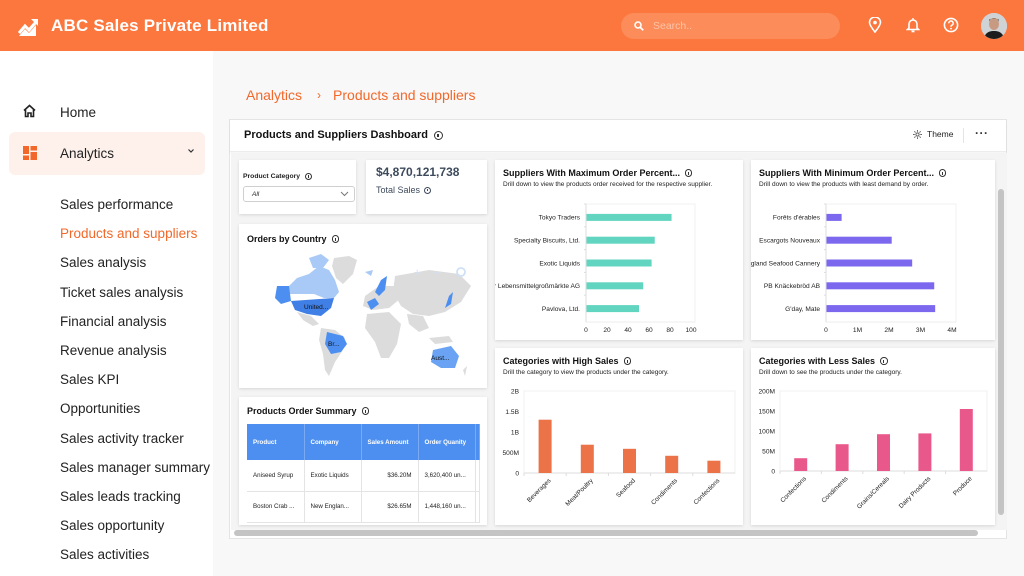 The image size is (1024, 576). What do you see at coordinates (104, 554) in the screenshot?
I see `sidebar-subitem-sales-activities: Sales activities` at bounding box center [104, 554].